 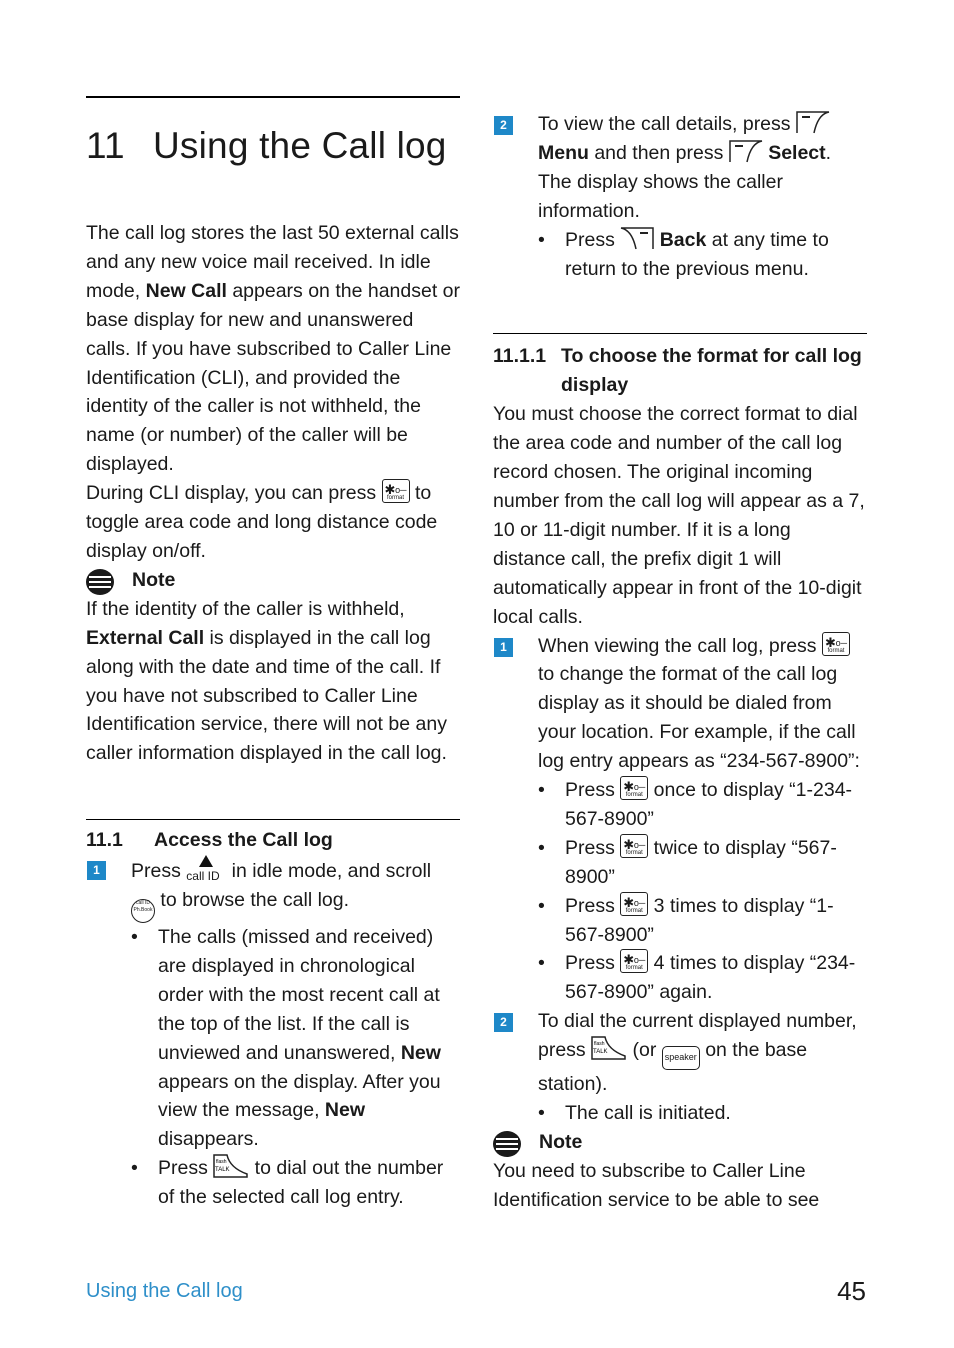 What do you see at coordinates (208, 1139) in the screenshot?
I see `bullet-text-c: disappears.` at bounding box center [208, 1139].